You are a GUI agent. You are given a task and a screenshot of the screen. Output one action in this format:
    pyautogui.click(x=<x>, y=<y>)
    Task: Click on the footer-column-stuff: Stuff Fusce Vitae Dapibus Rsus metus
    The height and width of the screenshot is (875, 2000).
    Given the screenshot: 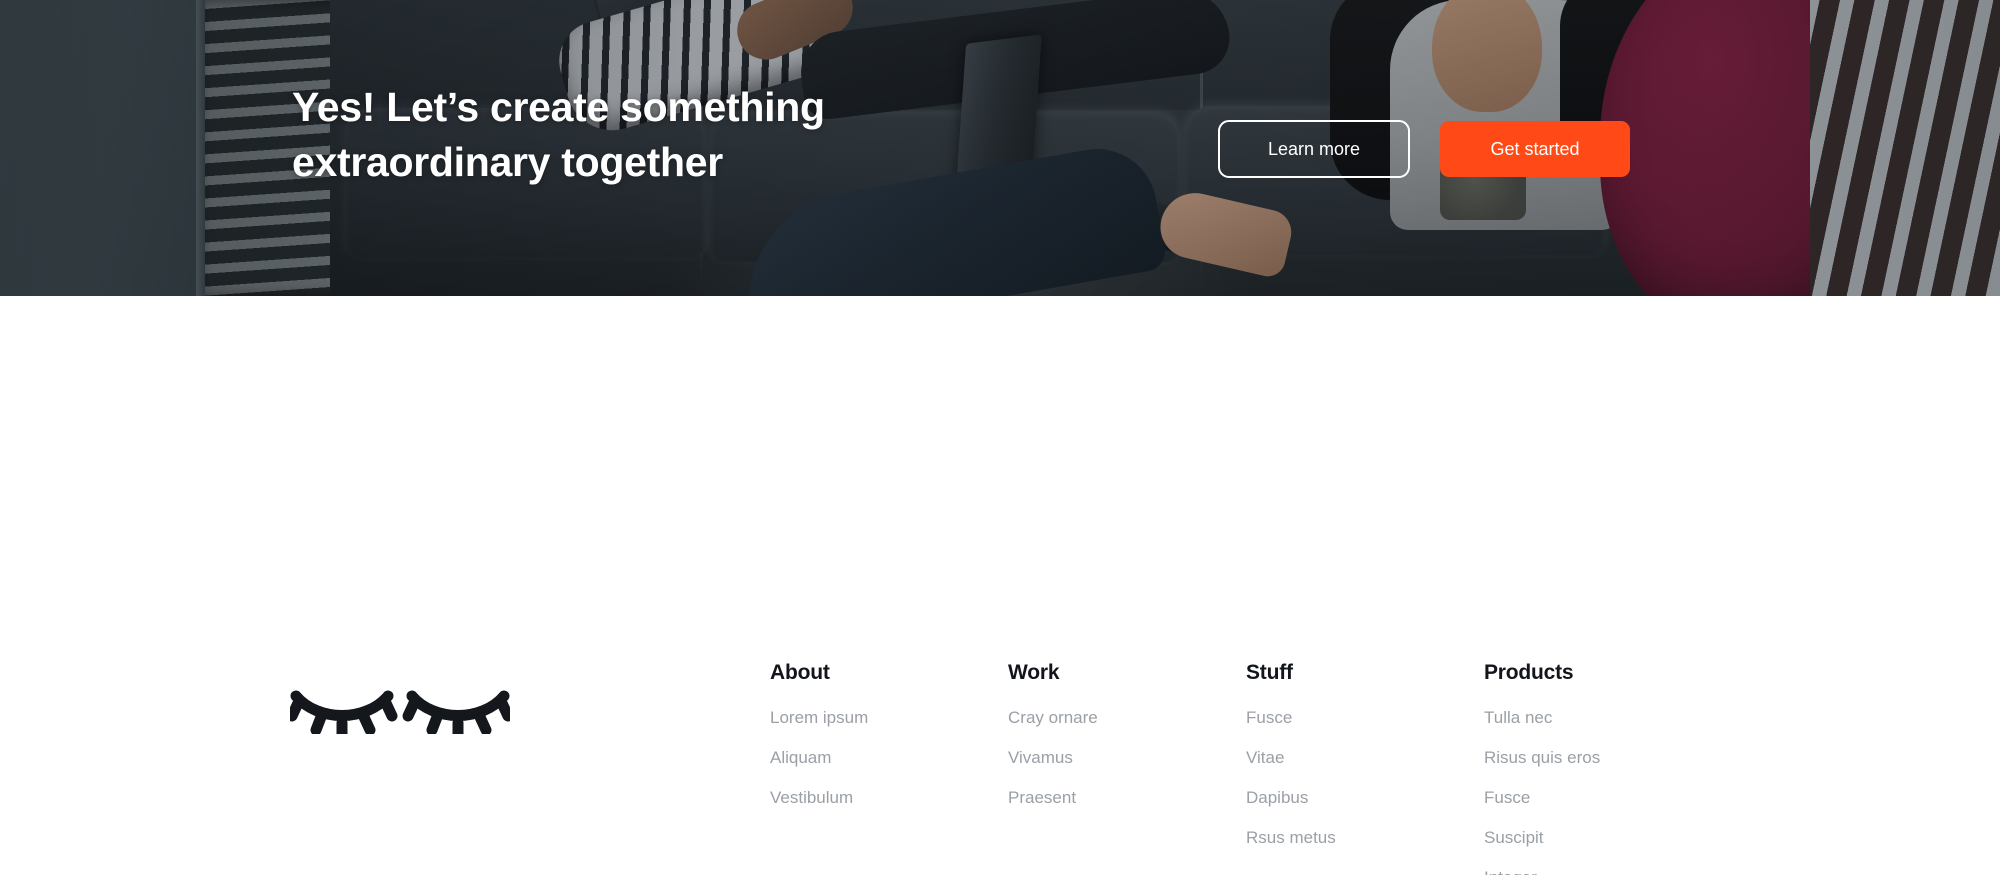 What is the action you would take?
    pyautogui.click(x=1365, y=768)
    